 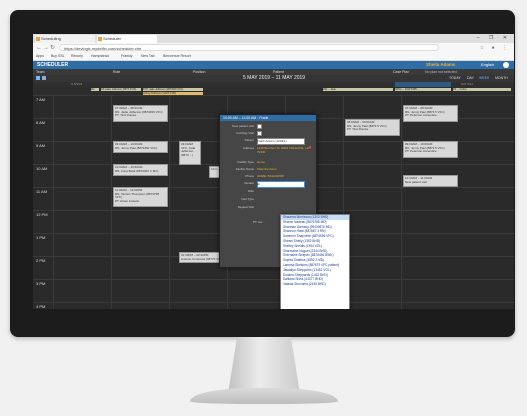 I want to click on patient-row: Patient Frank Ansem (1233/L), so click(x=268, y=142).